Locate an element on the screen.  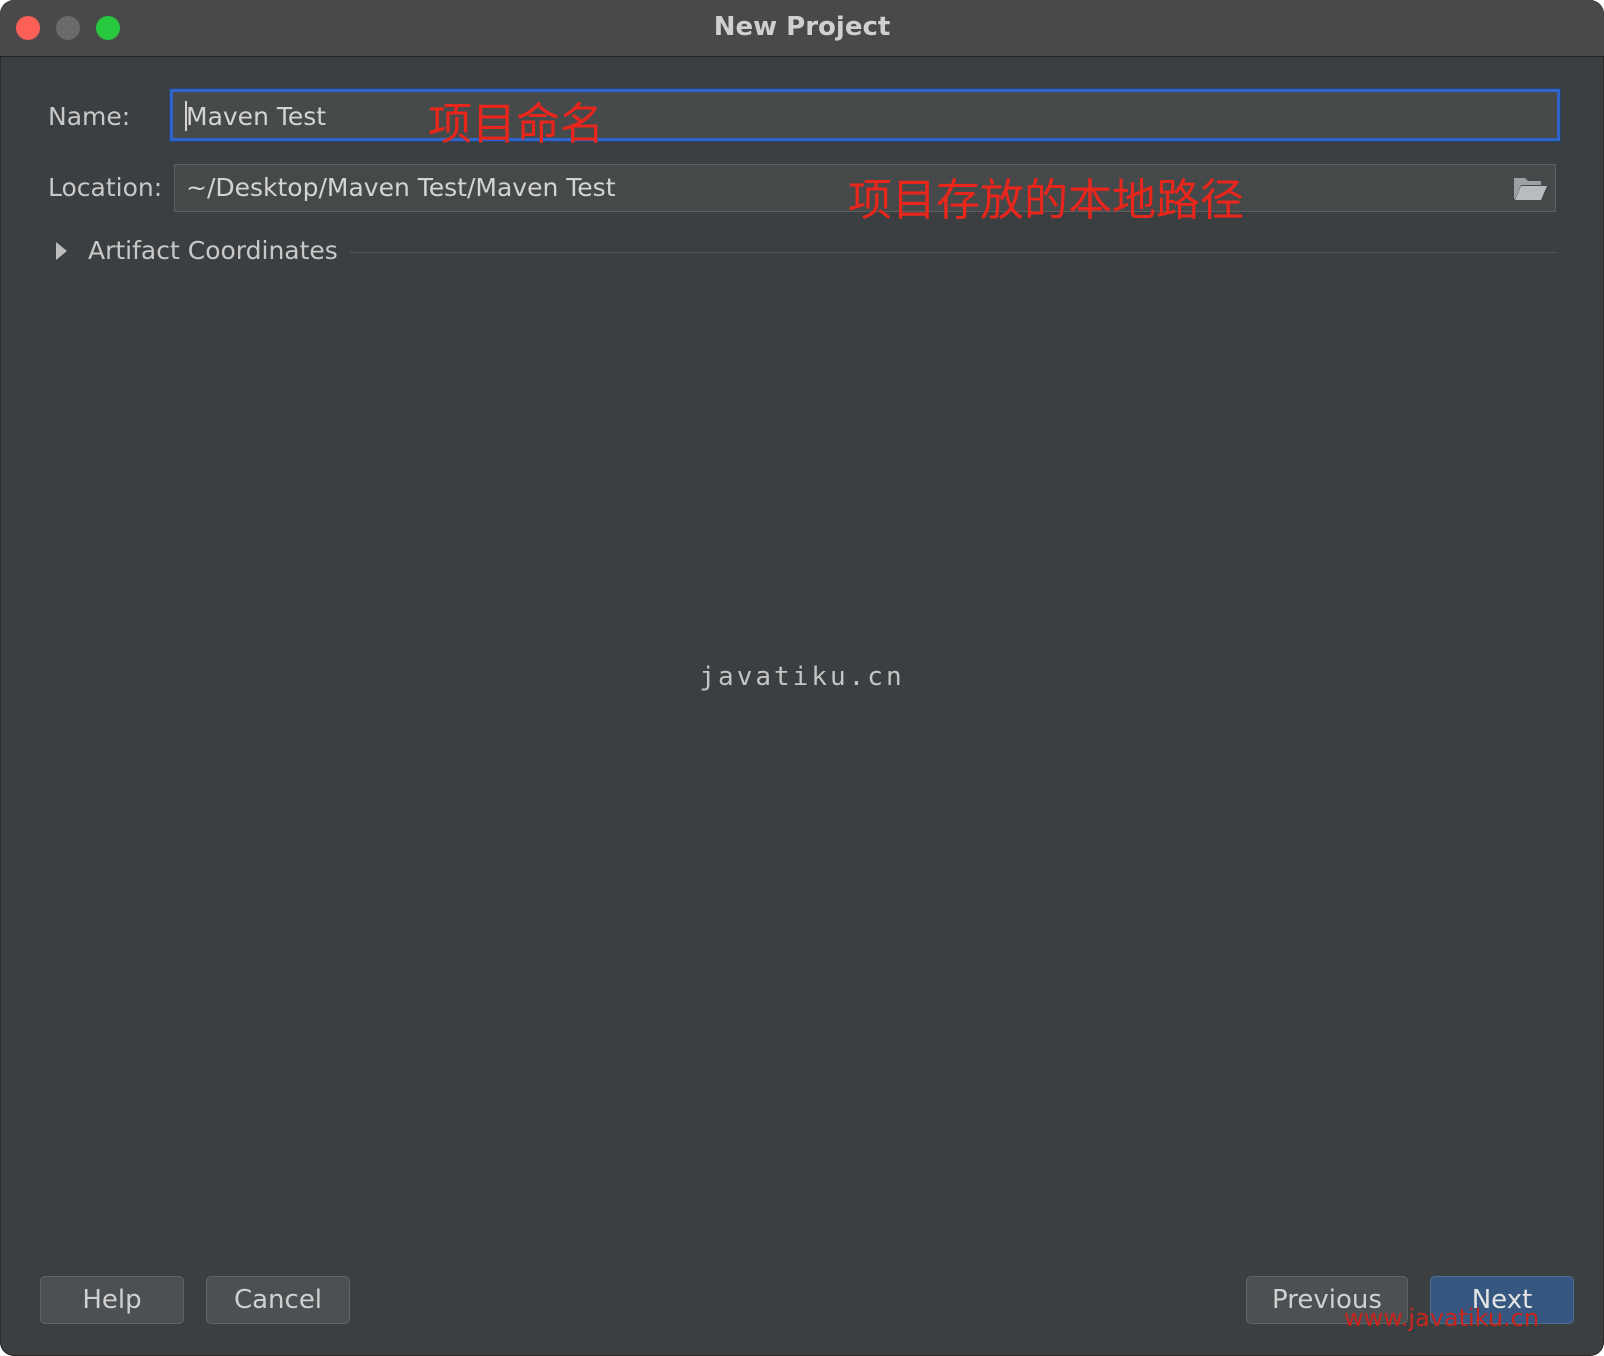
name-input: Maven Test is located at coordinates (865, 115).